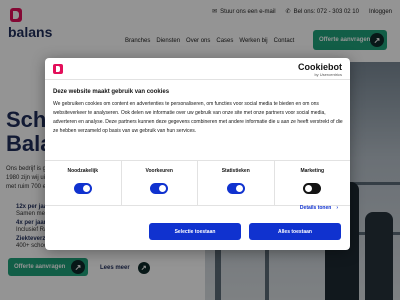 Image resolution: width=400 pixels, height=300 pixels. What do you see at coordinates (235, 188) in the screenshot?
I see `statistics-toggle` at bounding box center [235, 188].